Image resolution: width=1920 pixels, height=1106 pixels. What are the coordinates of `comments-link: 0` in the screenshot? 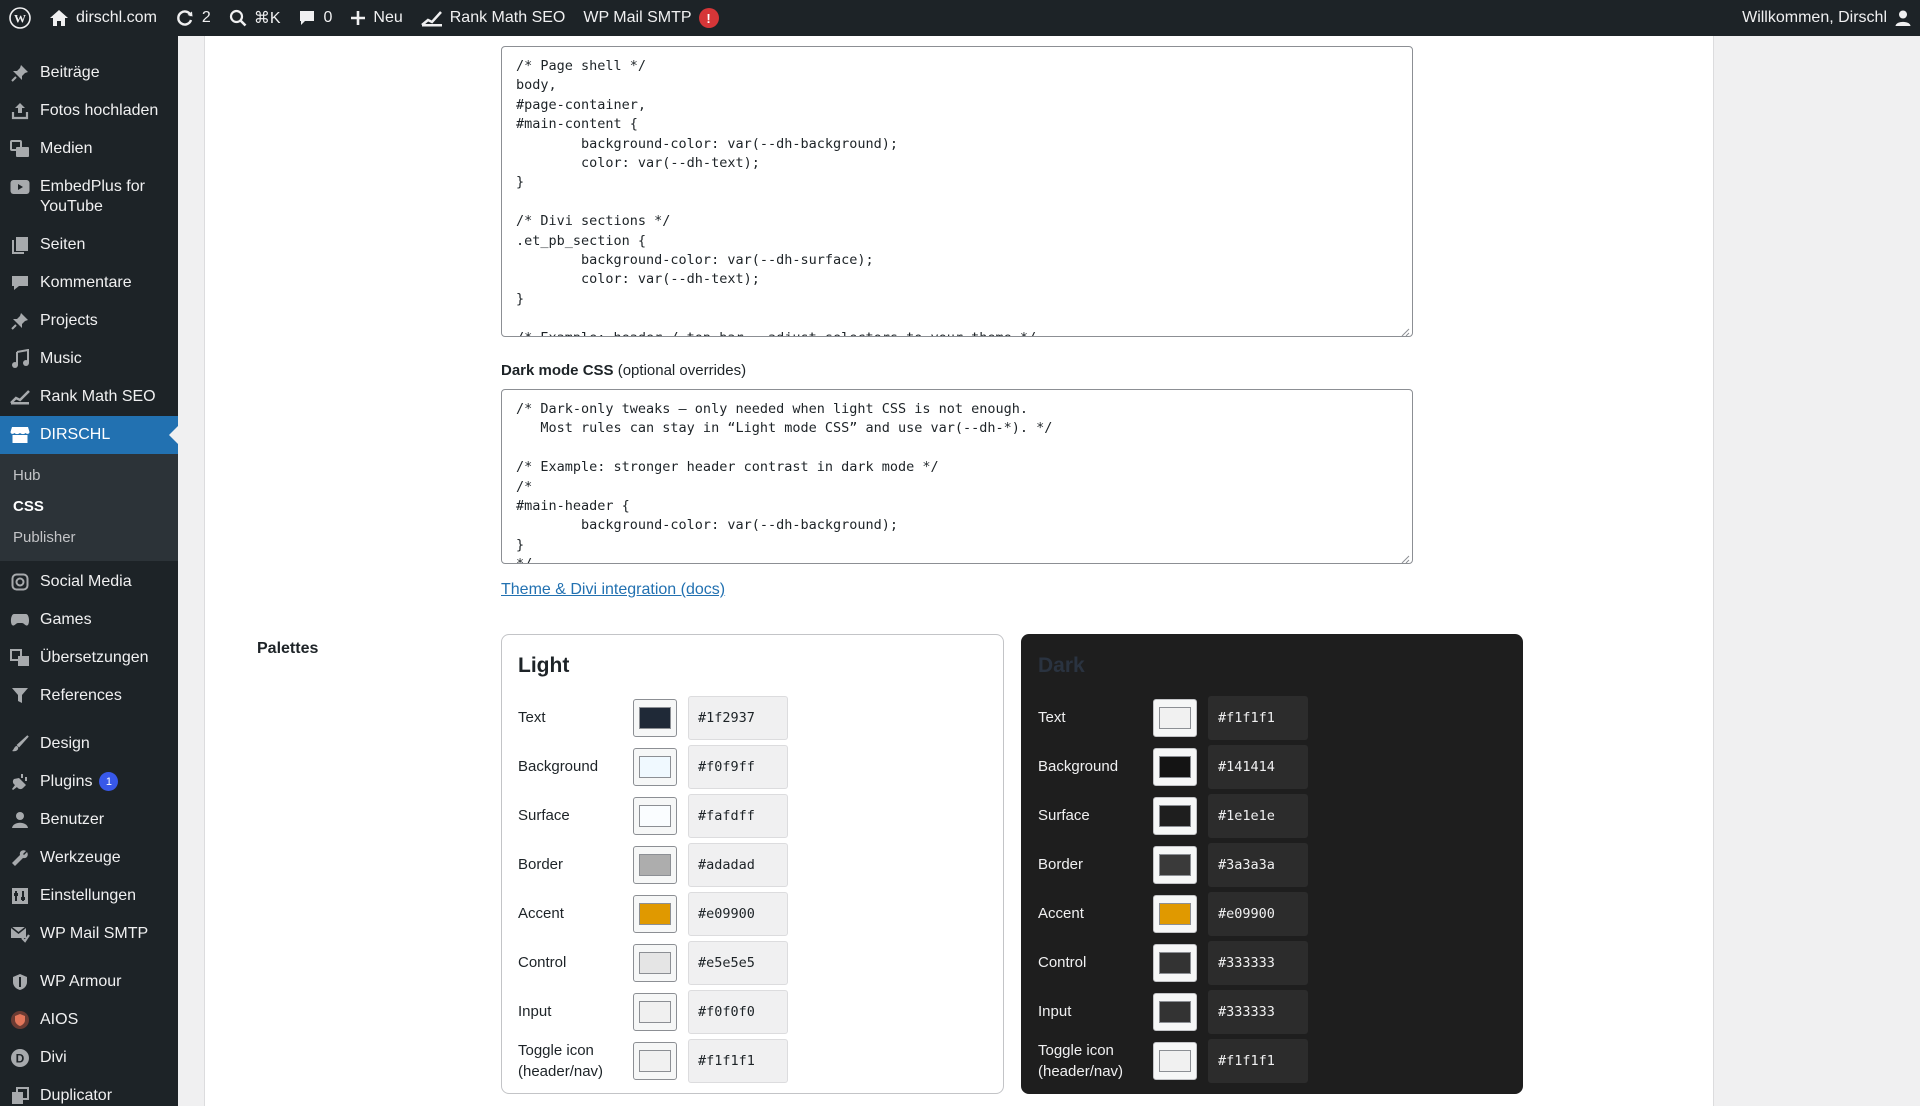 It's located at (315, 18).